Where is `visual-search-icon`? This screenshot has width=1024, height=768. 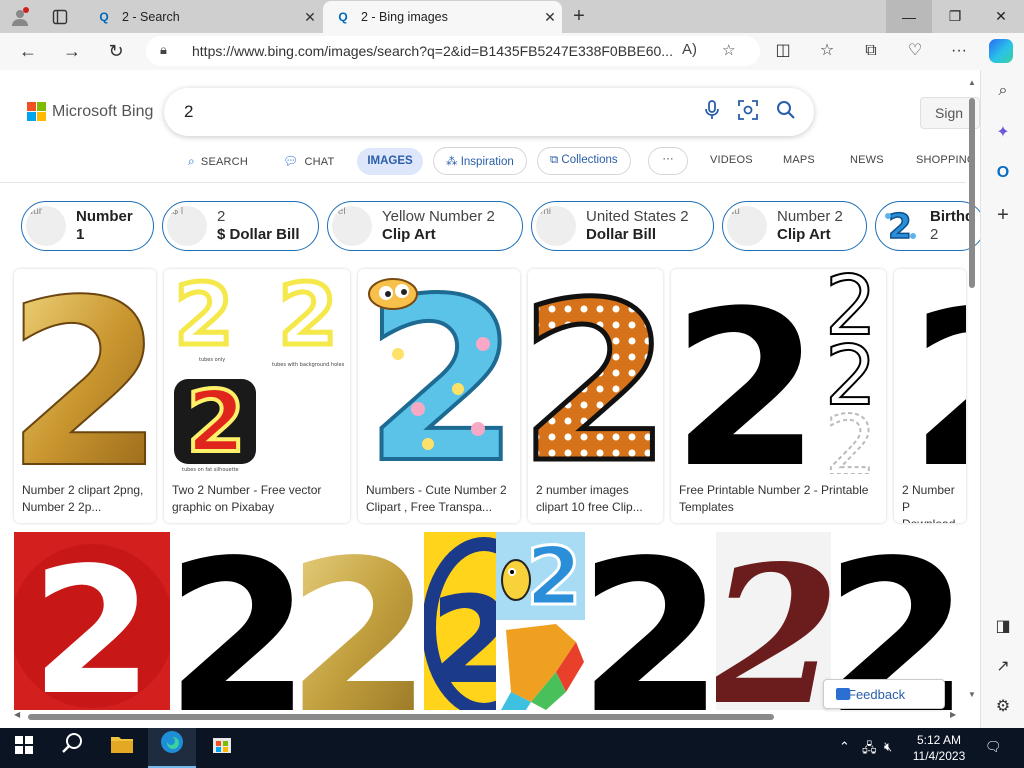 visual-search-icon is located at coordinates (748, 112).